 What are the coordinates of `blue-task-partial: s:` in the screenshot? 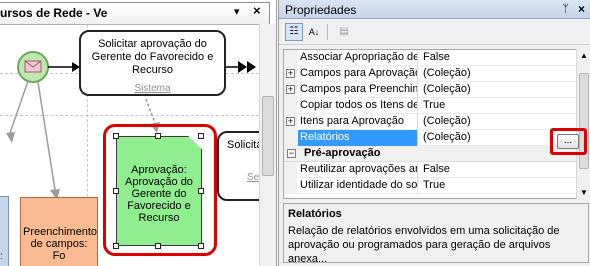 It's located at (4, 231).